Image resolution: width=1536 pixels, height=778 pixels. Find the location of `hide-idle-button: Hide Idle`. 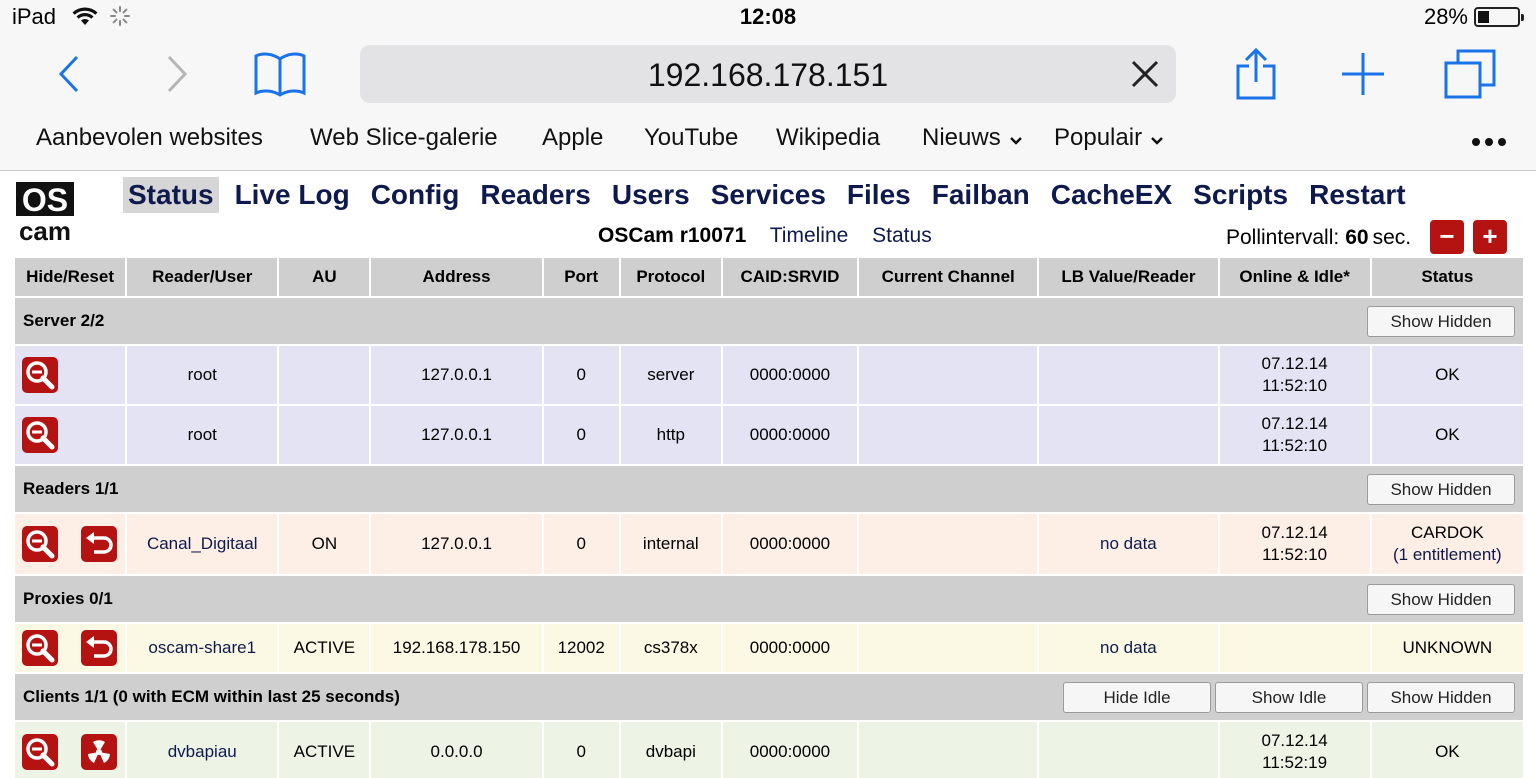

hide-idle-button: Hide Idle is located at coordinates (1137, 697).